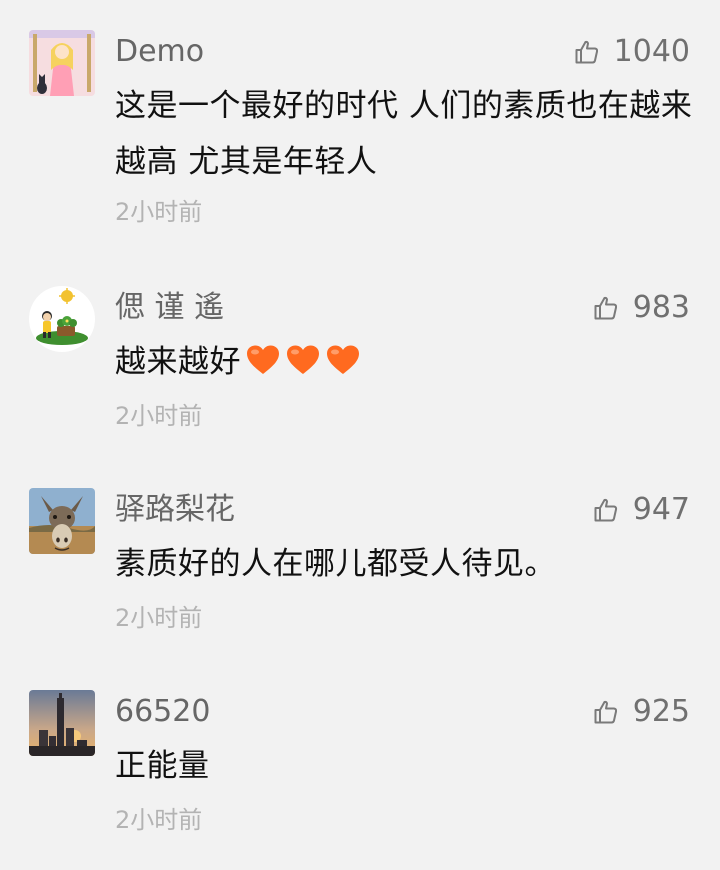  Describe the element at coordinates (661, 711) in the screenshot. I see `like-count: 925` at that location.